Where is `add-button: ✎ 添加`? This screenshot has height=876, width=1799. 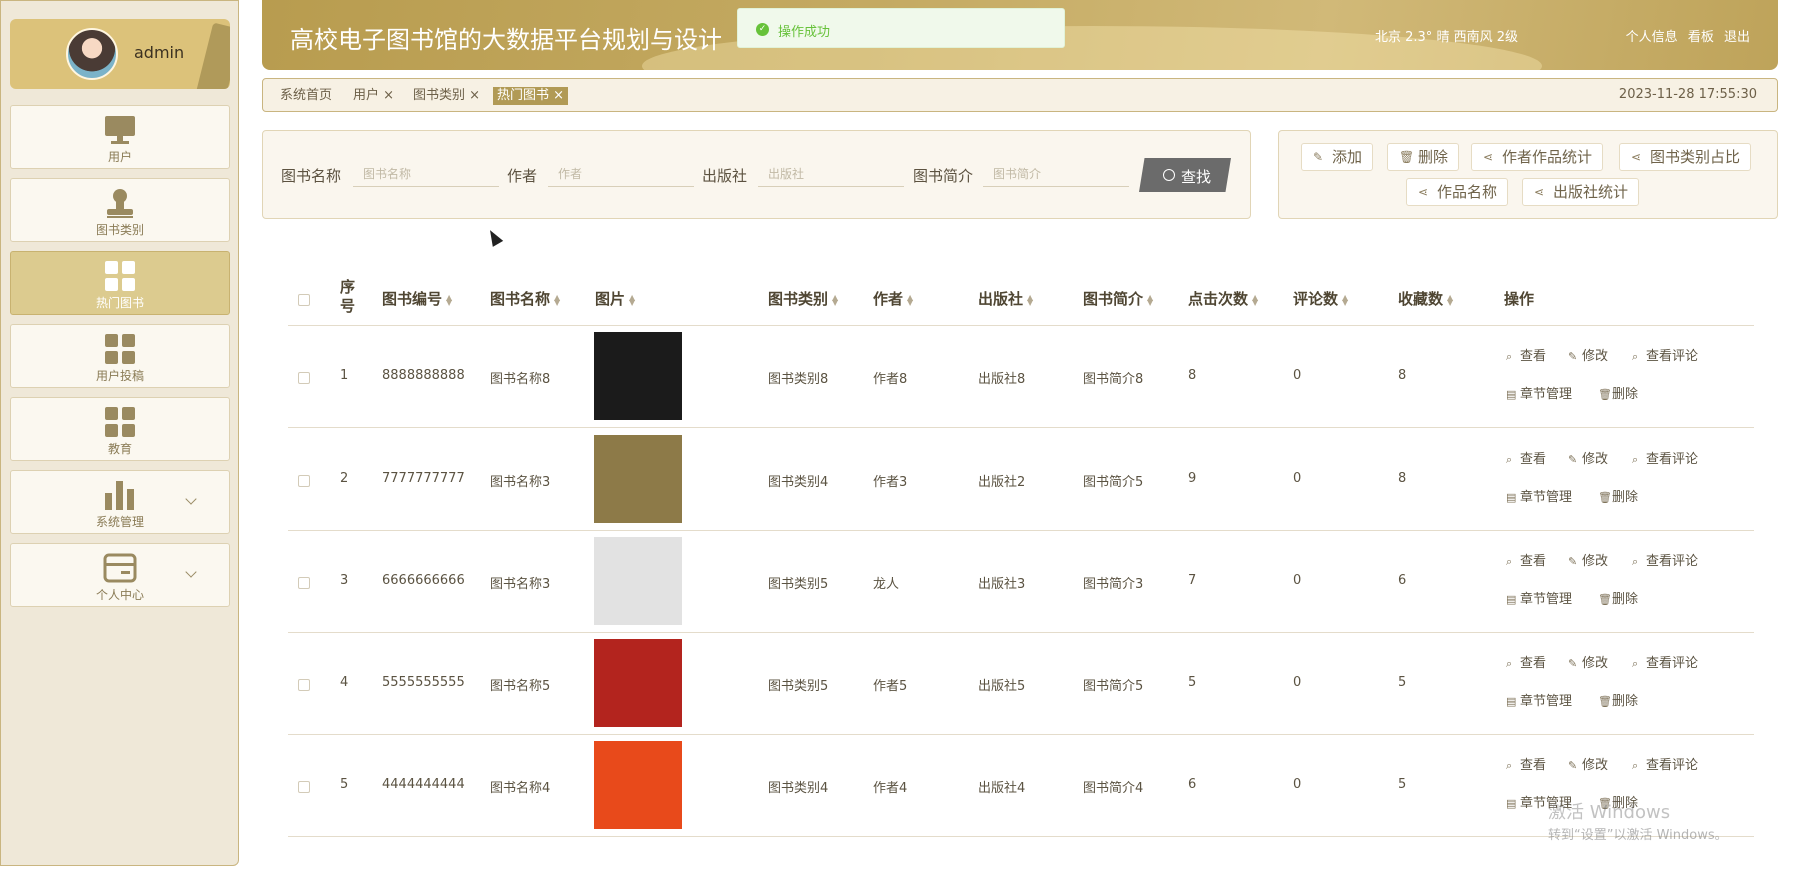 add-button: ✎ 添加 is located at coordinates (1337, 157).